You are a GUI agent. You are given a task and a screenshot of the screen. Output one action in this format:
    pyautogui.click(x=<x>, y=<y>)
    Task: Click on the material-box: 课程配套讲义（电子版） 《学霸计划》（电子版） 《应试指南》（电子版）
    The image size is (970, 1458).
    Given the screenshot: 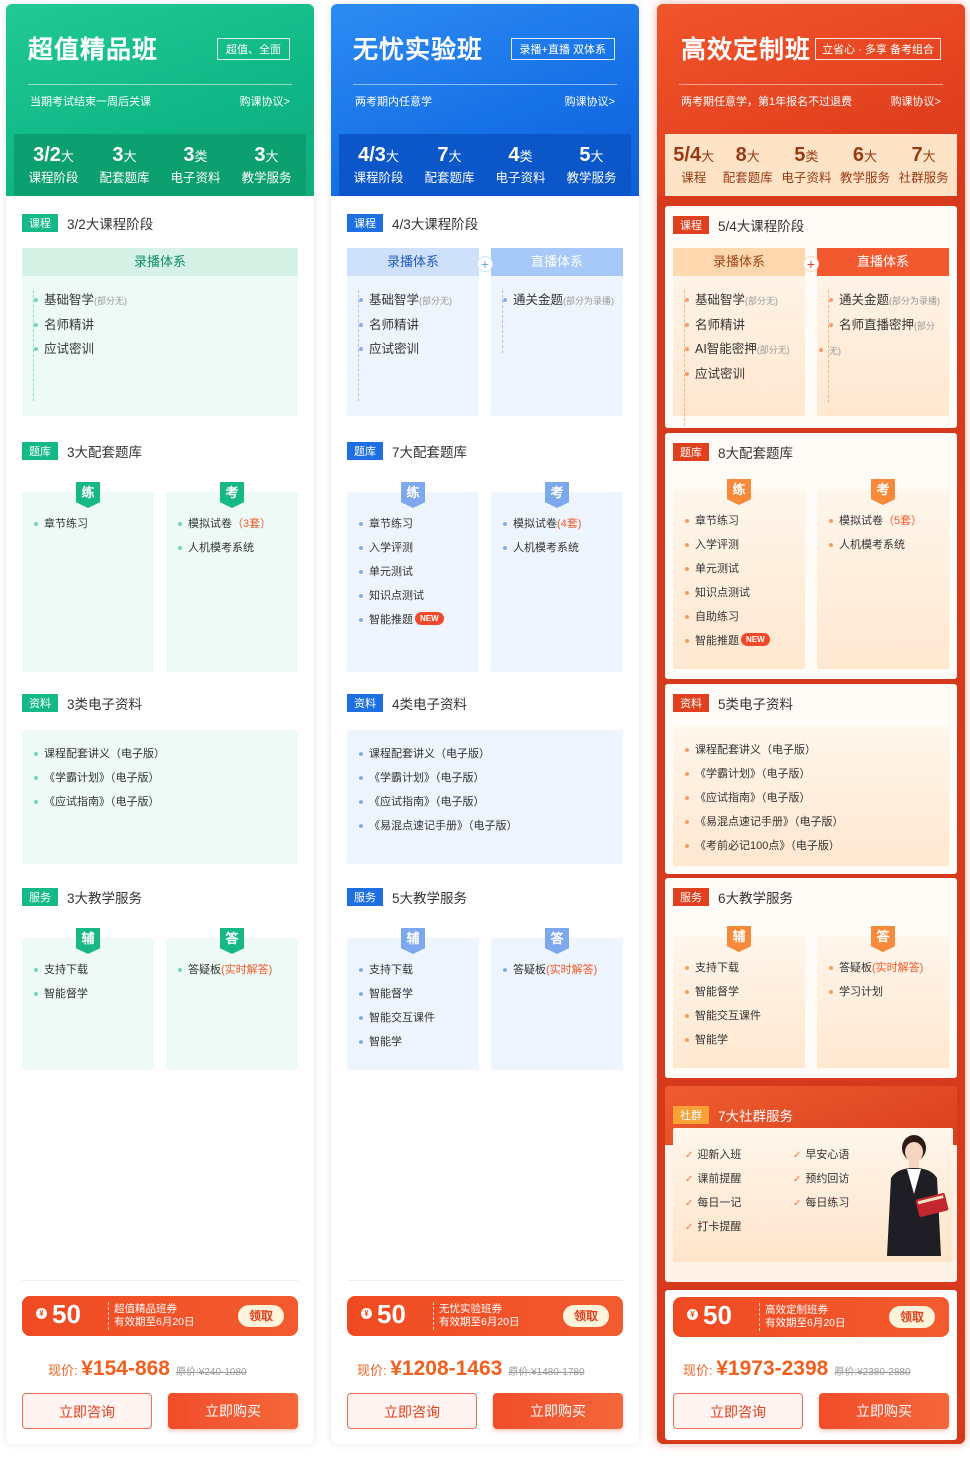 What is the action you would take?
    pyautogui.click(x=160, y=797)
    